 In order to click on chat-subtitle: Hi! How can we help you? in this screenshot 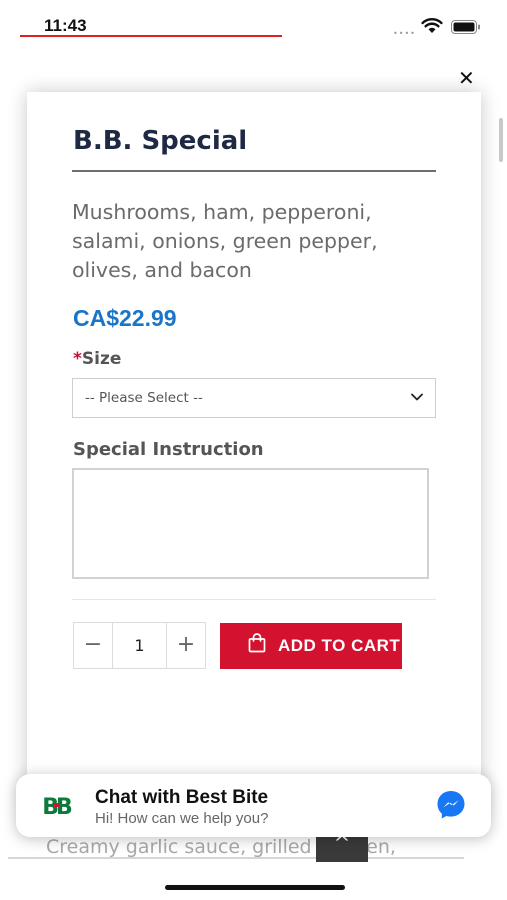, I will do `click(182, 818)`.